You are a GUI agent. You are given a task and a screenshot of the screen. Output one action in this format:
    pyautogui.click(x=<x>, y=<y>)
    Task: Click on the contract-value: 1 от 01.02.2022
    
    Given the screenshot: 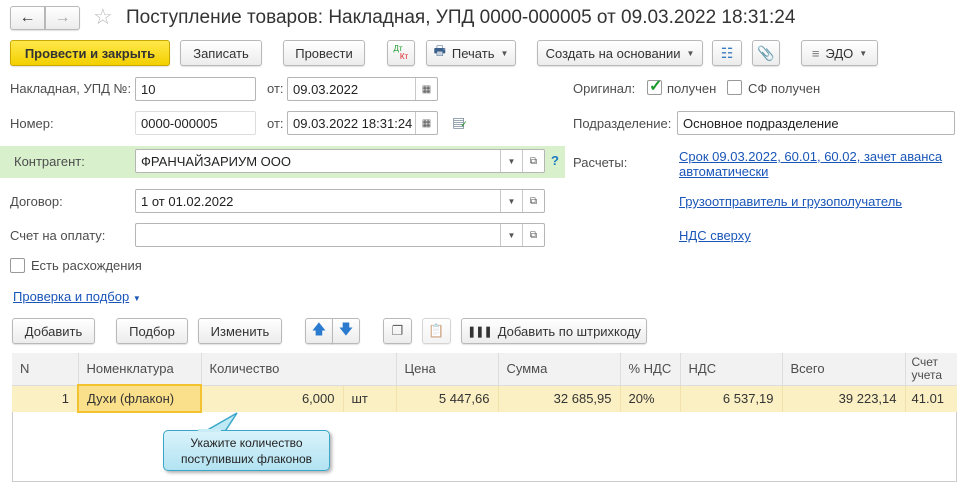 What is the action you would take?
    pyautogui.click(x=187, y=201)
    